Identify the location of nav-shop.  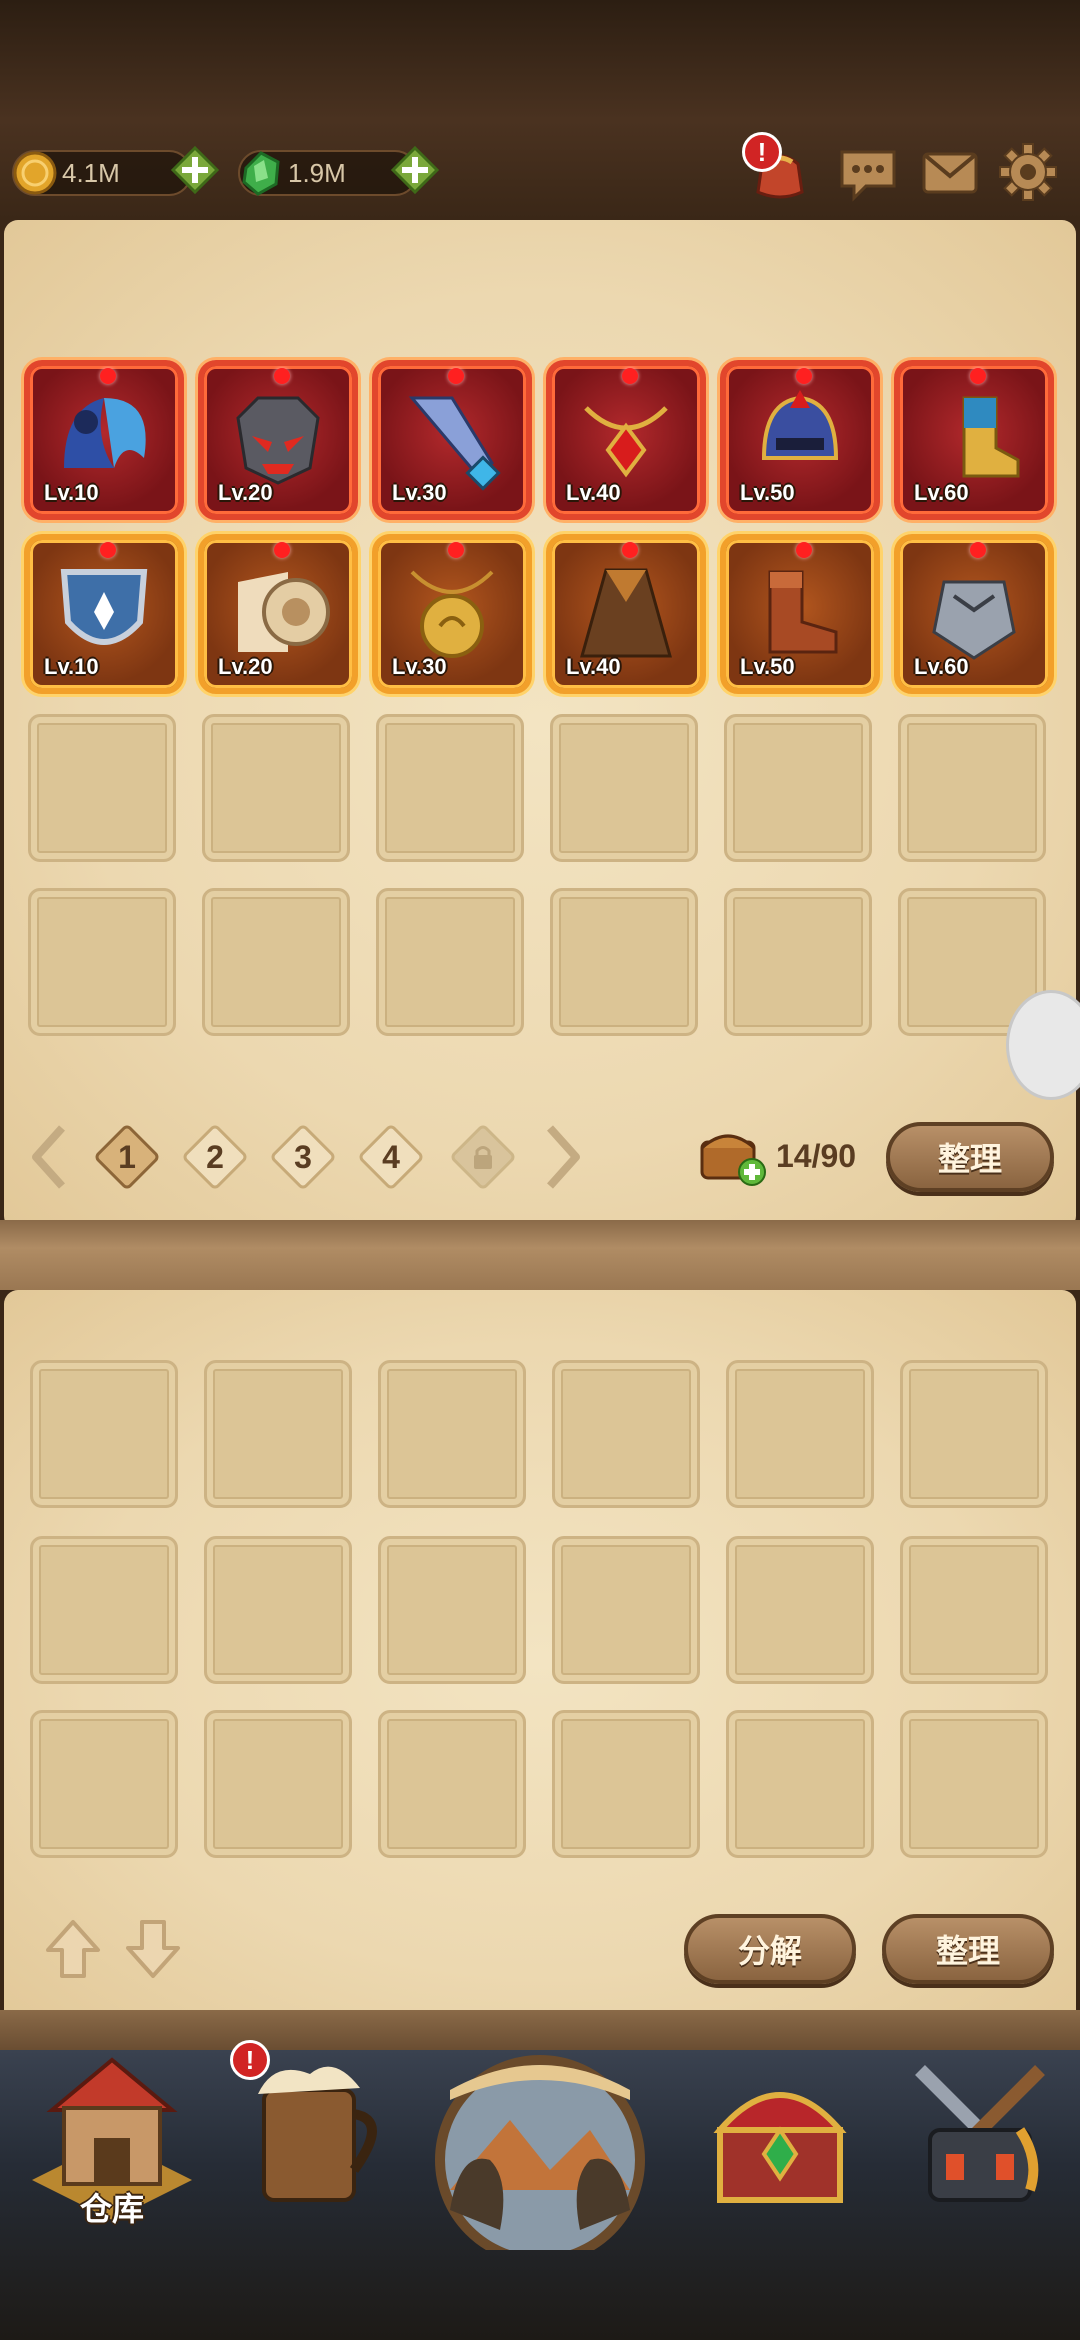
(780, 2150).